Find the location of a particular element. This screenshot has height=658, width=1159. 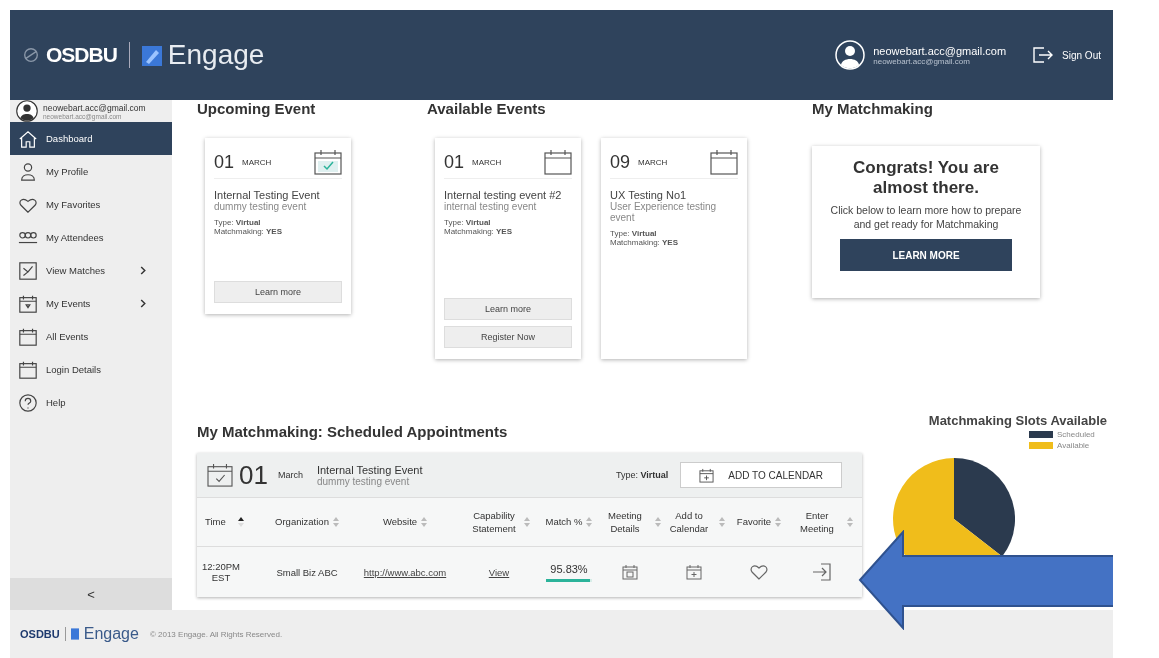

help-icon is located at coordinates (28, 402).